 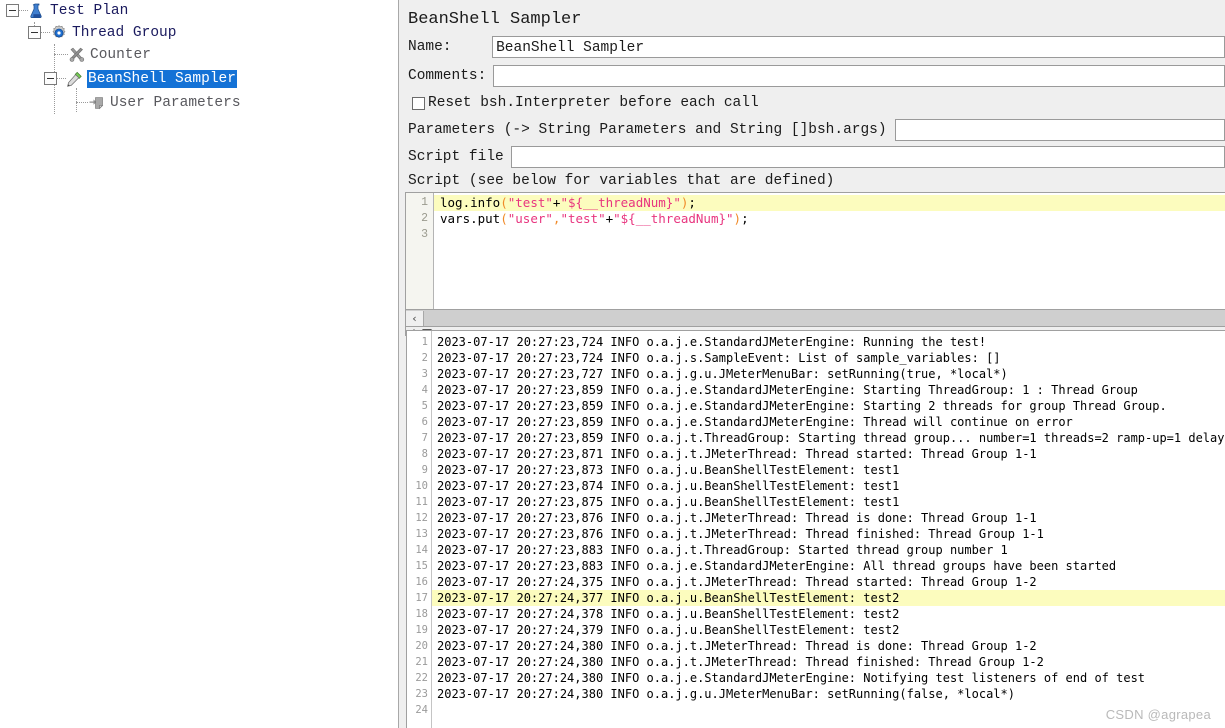 What do you see at coordinates (867, 156) in the screenshot?
I see `script-file-input` at bounding box center [867, 156].